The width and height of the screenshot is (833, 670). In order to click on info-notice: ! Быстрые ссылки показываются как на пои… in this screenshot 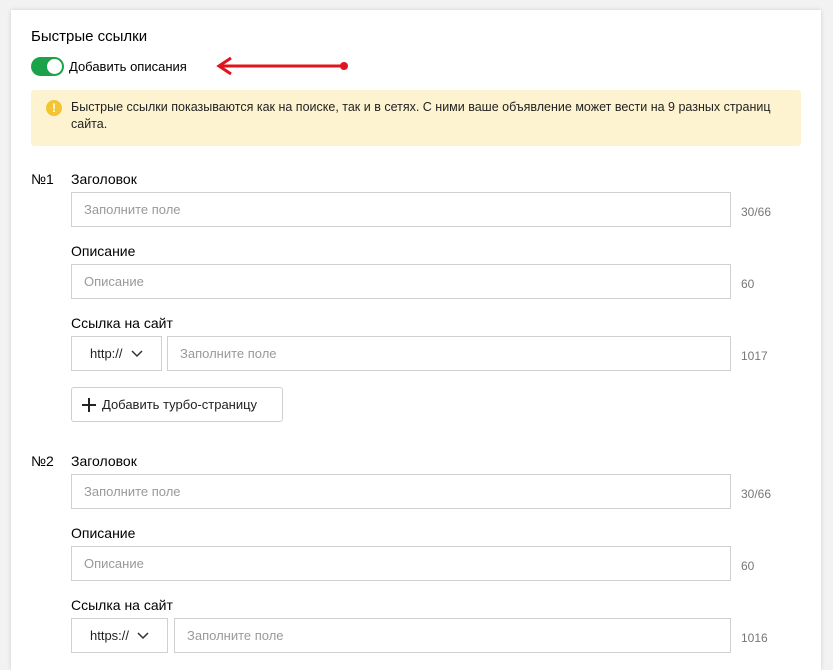, I will do `click(416, 118)`.